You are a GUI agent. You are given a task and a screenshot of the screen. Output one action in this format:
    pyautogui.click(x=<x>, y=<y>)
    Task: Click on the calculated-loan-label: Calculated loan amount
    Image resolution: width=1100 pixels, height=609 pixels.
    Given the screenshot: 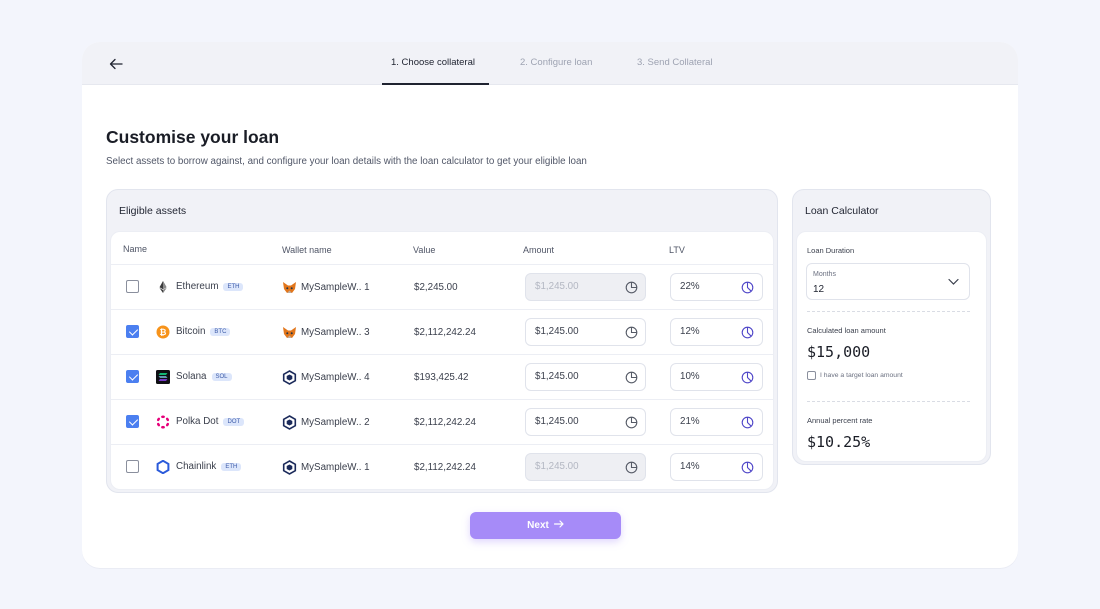 What is the action you would take?
    pyautogui.click(x=846, y=330)
    